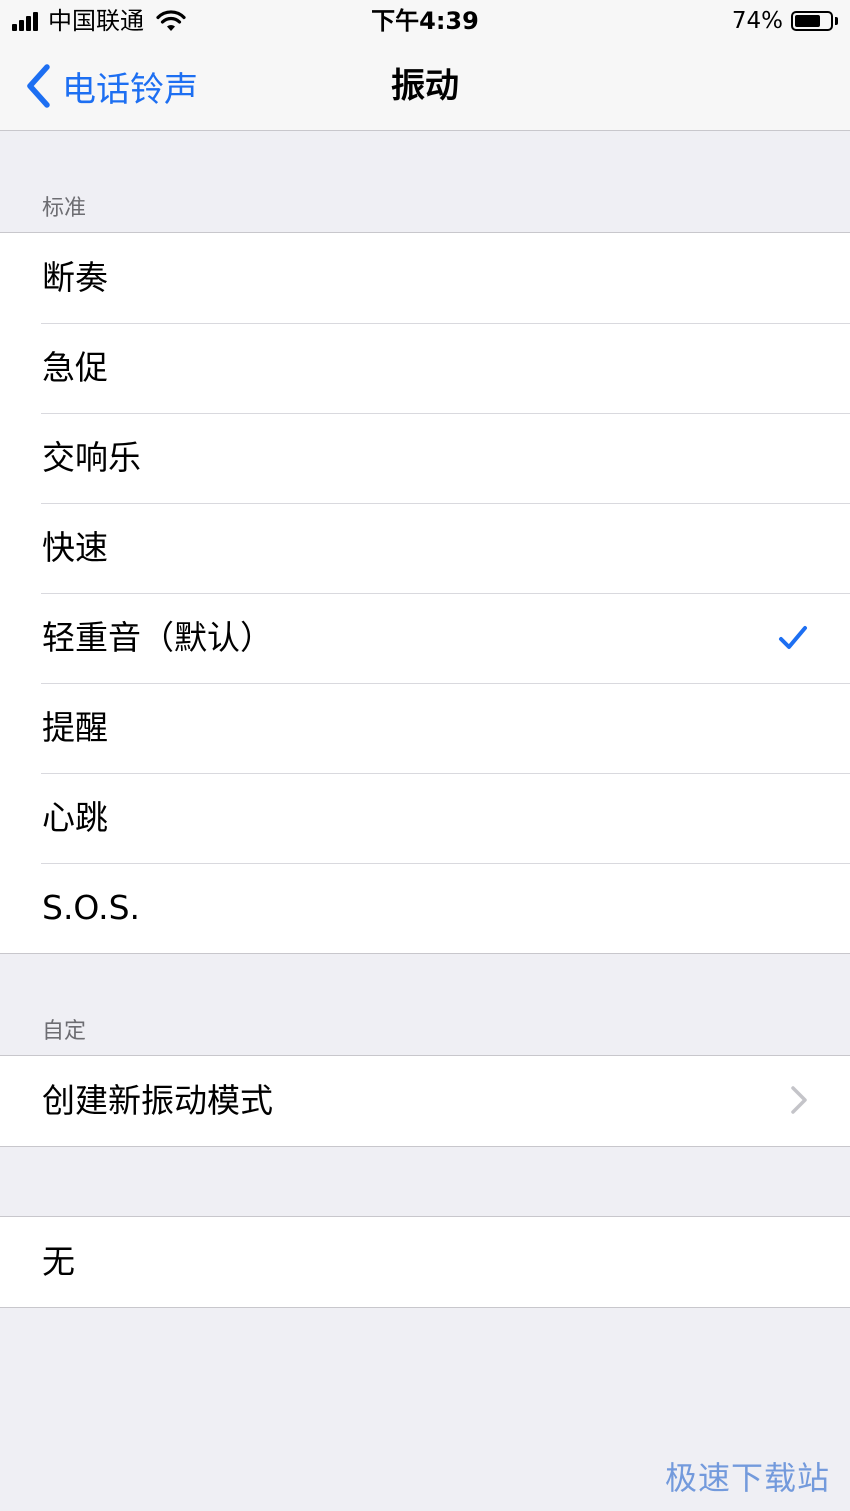 The height and width of the screenshot is (1511, 850). Describe the element at coordinates (75, 547) in the screenshot. I see `vibration-option-label: 快速` at that location.